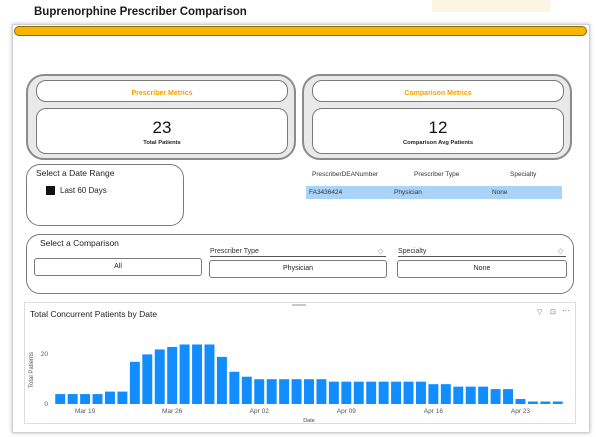 The height and width of the screenshot is (437, 596). I want to click on filter-icon: ▽, so click(539, 312).